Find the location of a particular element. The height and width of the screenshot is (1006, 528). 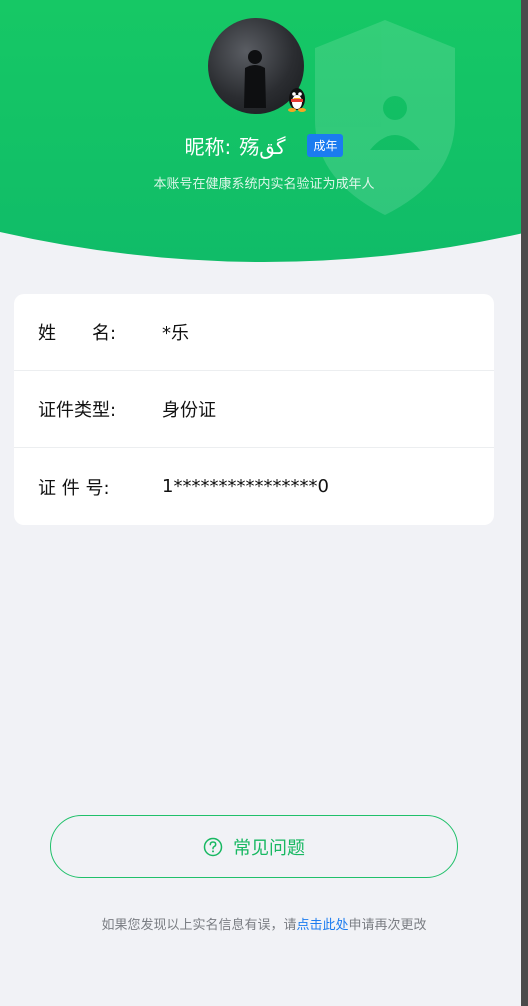

click-here-link: 点击此处 is located at coordinates (322, 925).